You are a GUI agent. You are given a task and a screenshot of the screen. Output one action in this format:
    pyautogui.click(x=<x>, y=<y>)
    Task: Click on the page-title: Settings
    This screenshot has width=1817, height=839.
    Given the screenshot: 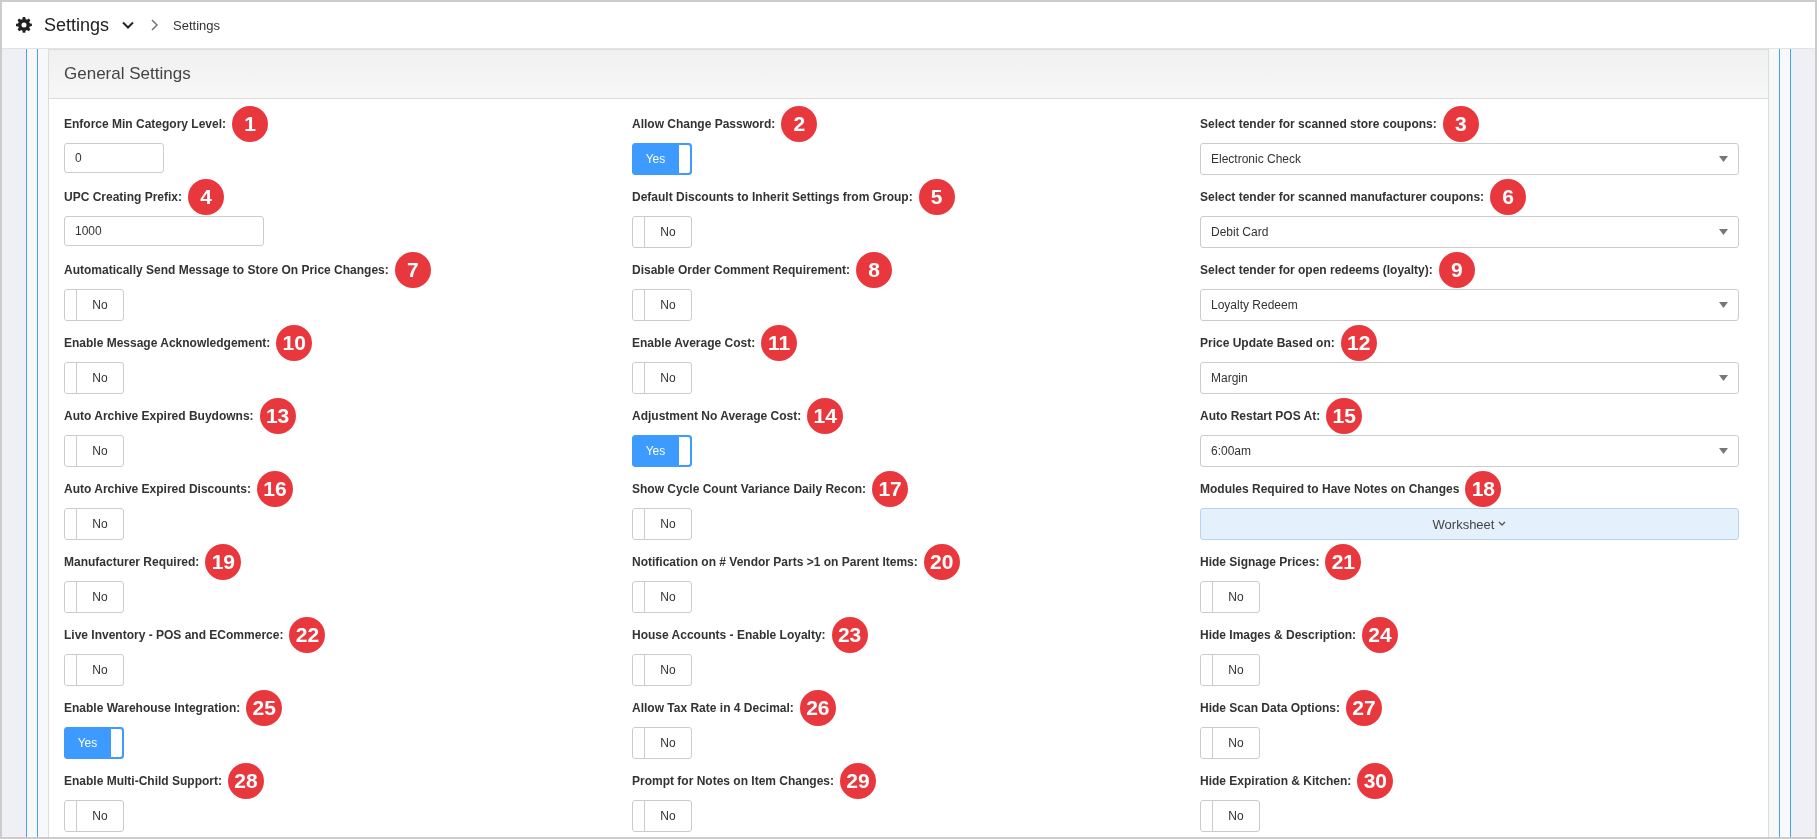 What is the action you would take?
    pyautogui.click(x=77, y=25)
    